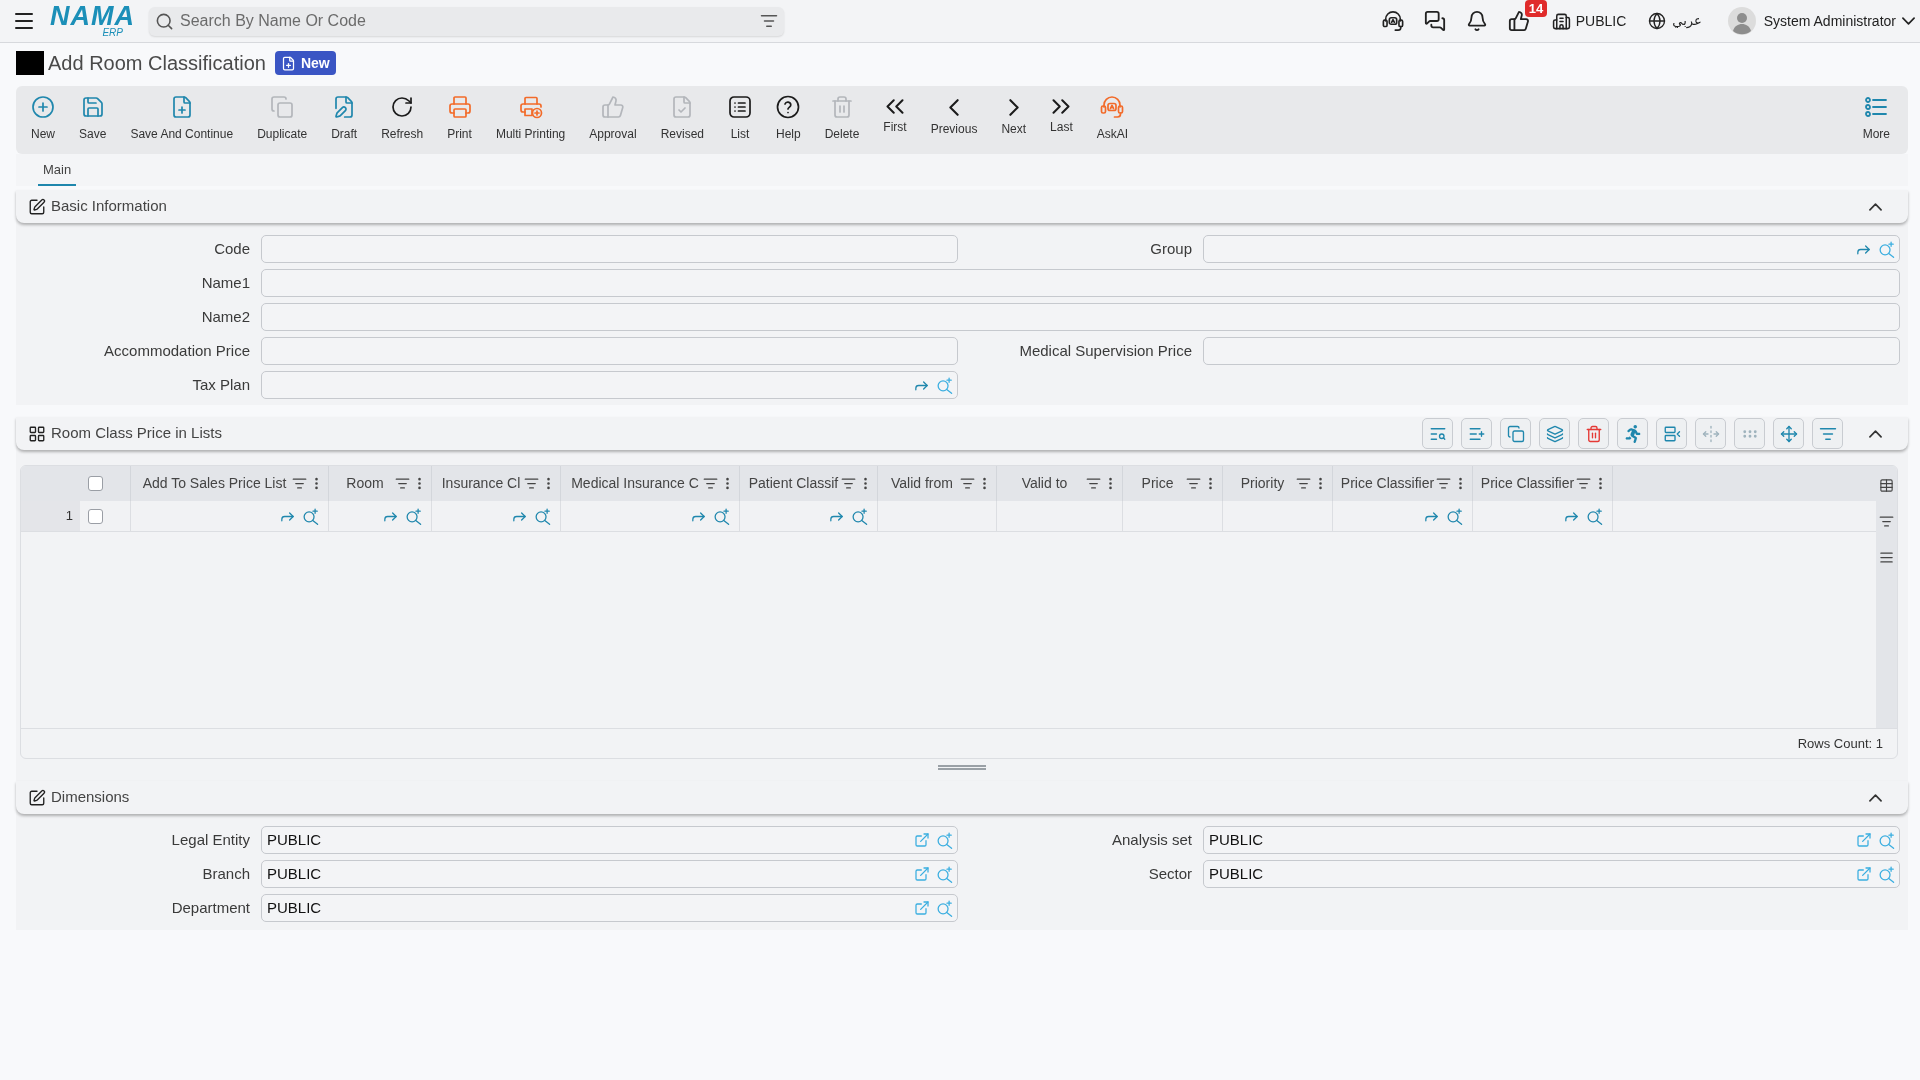 Image resolution: width=1920 pixels, height=1080 pixels. Describe the element at coordinates (954, 118) in the screenshot. I see `toolbar-button: Previous` at that location.